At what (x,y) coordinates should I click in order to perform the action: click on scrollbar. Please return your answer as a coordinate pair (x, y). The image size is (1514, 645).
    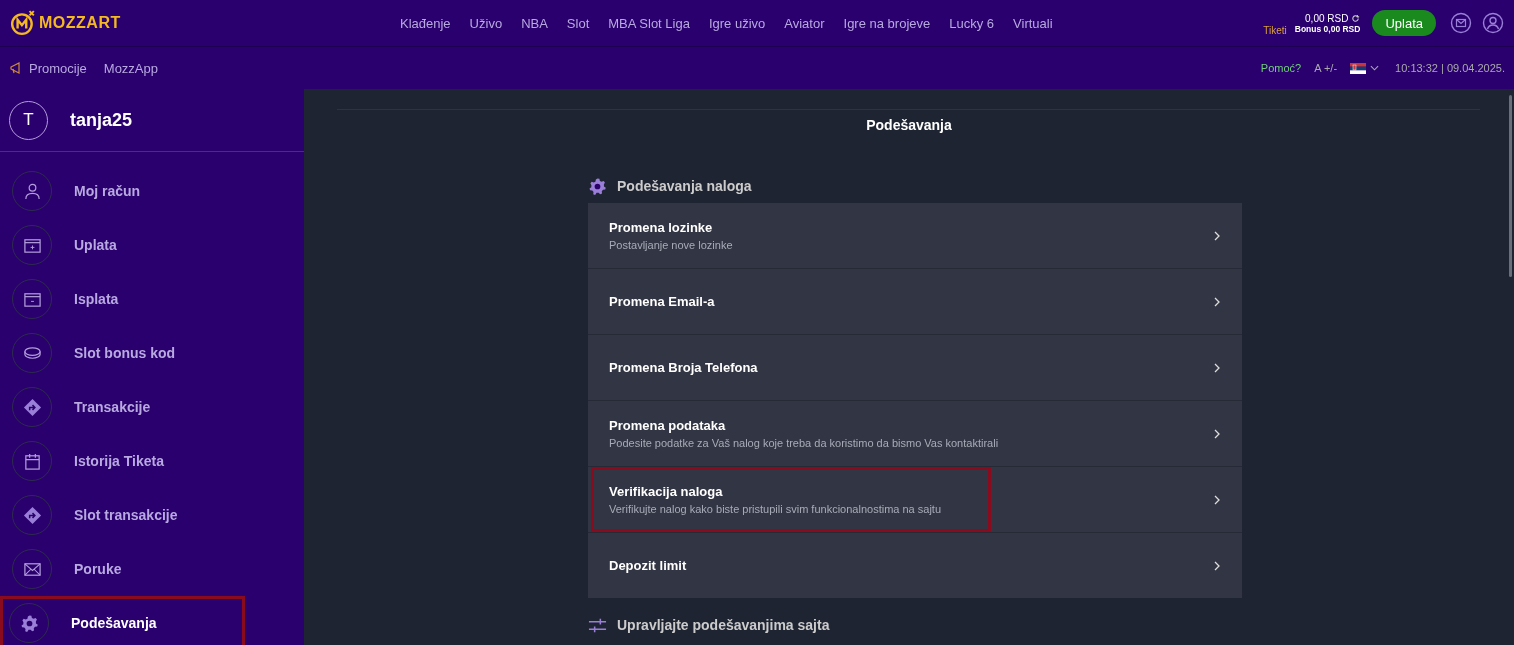
    Looking at the image, I should click on (1510, 186).